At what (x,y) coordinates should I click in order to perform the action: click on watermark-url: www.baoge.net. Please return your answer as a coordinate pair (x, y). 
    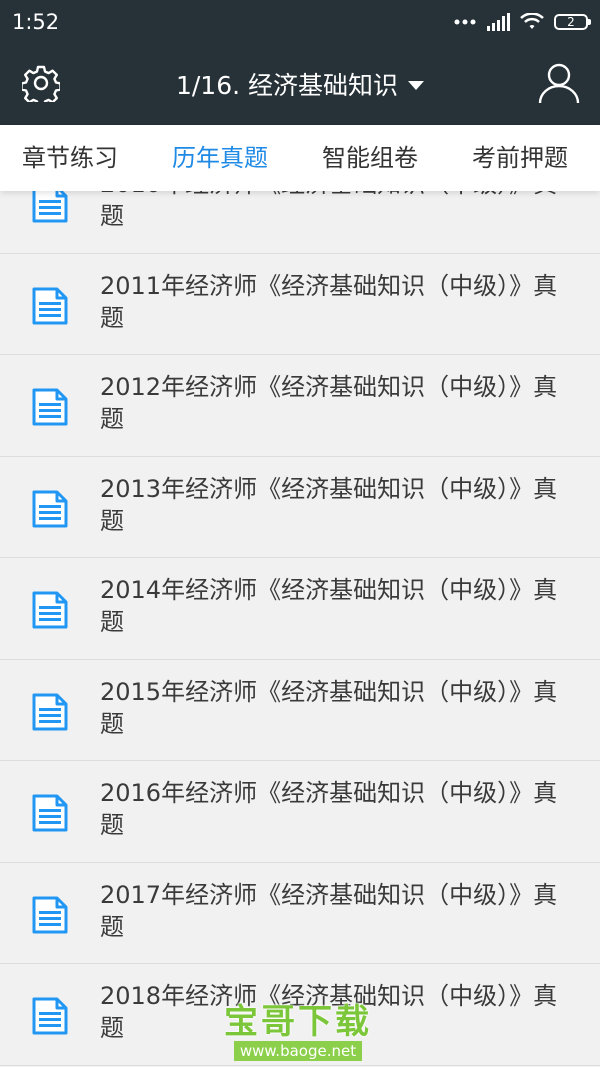
    Looking at the image, I should click on (298, 1051).